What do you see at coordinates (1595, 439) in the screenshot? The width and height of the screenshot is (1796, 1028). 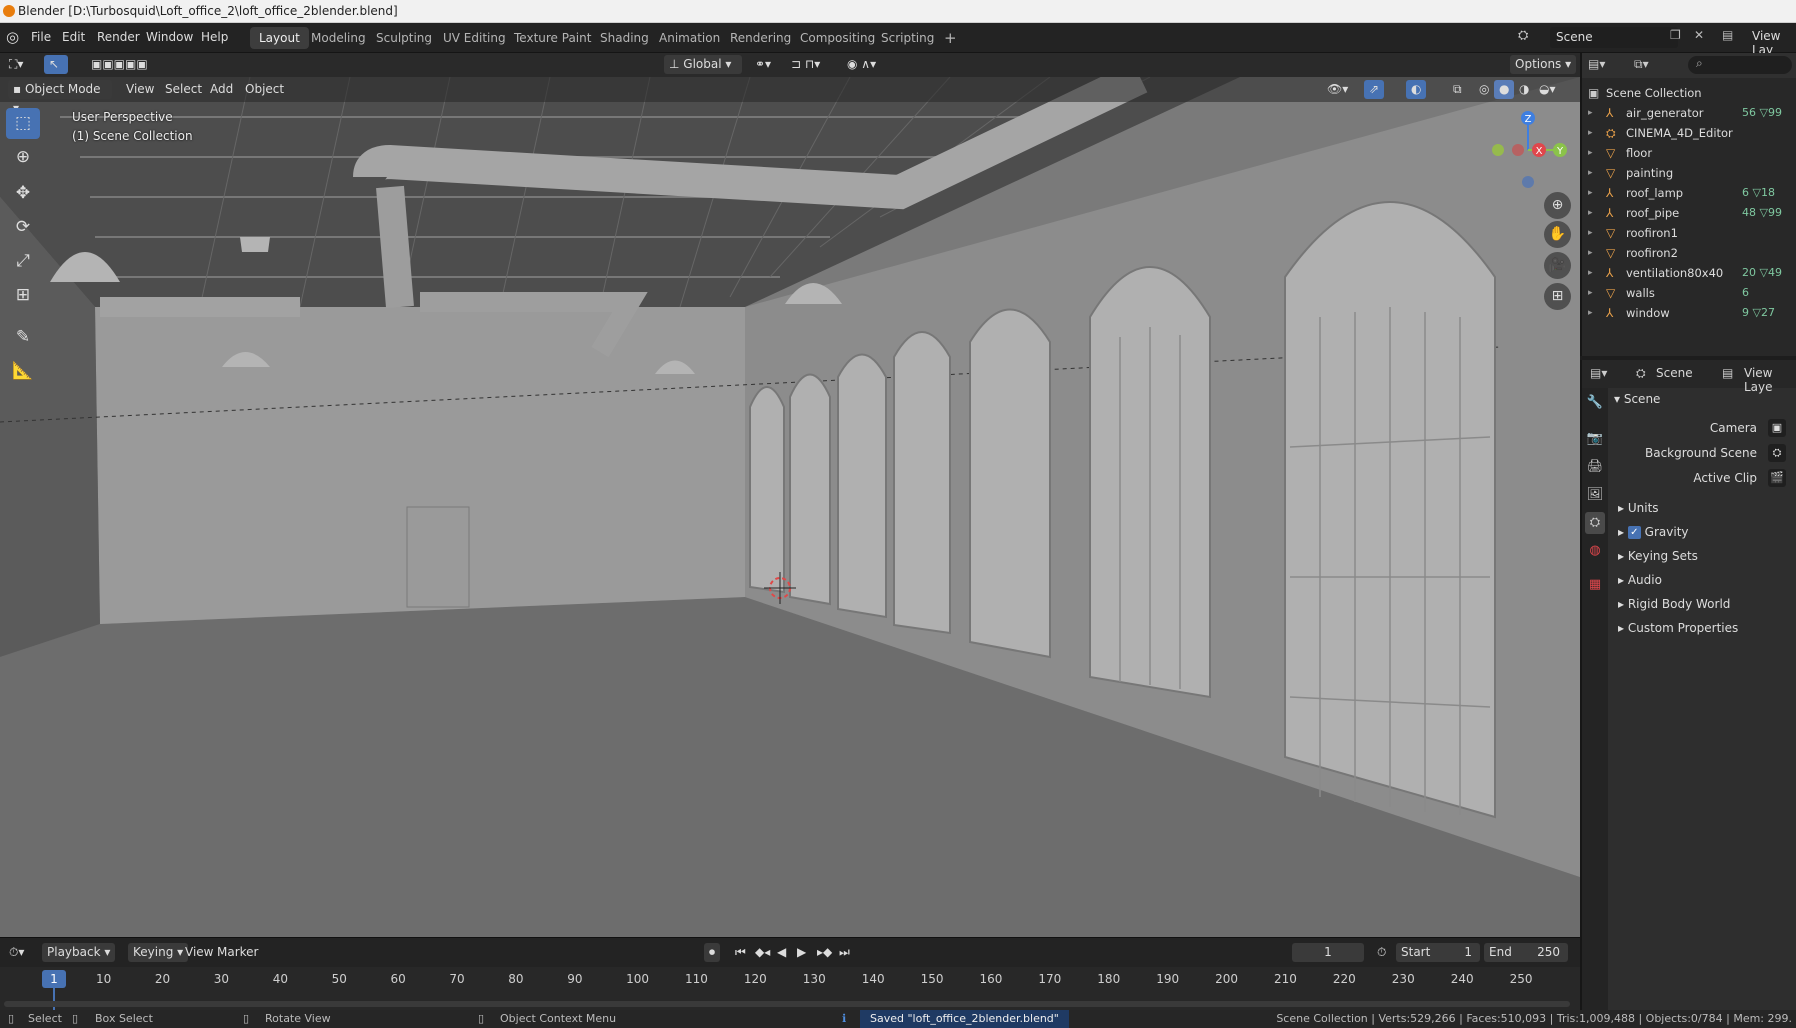 I see `render-tab-icon: 📷` at bounding box center [1595, 439].